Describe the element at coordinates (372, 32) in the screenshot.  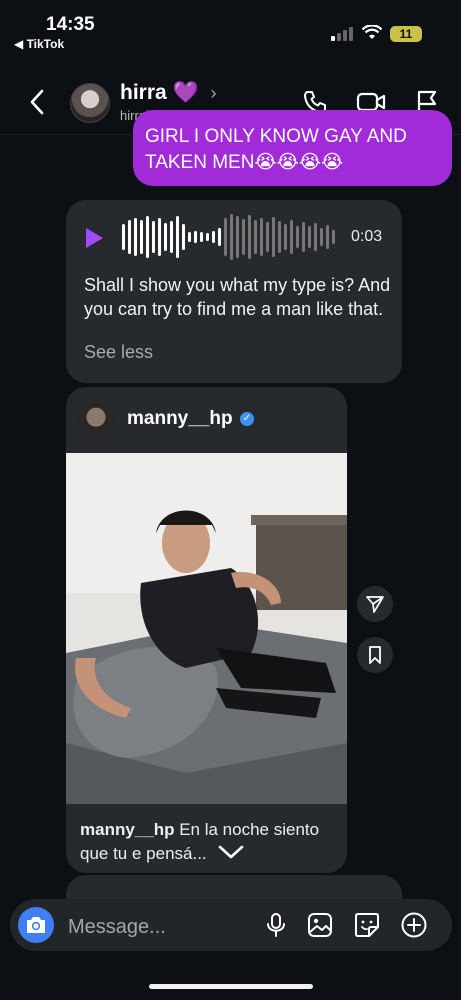
I see `wifi-icon` at that location.